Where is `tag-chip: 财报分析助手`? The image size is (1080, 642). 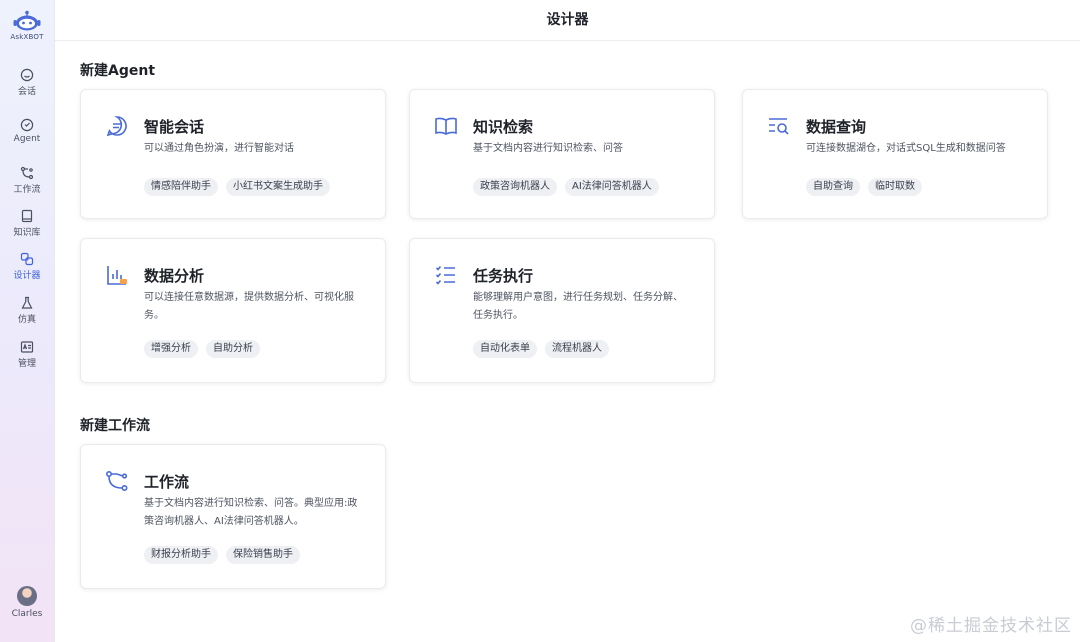
tag-chip: 财报分析助手 is located at coordinates (181, 555).